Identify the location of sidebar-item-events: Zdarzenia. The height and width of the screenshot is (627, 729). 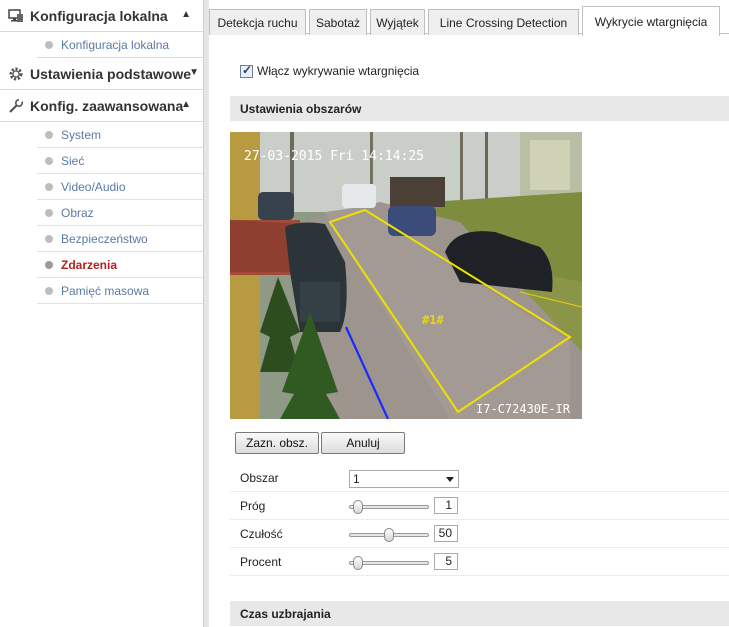
(120, 265).